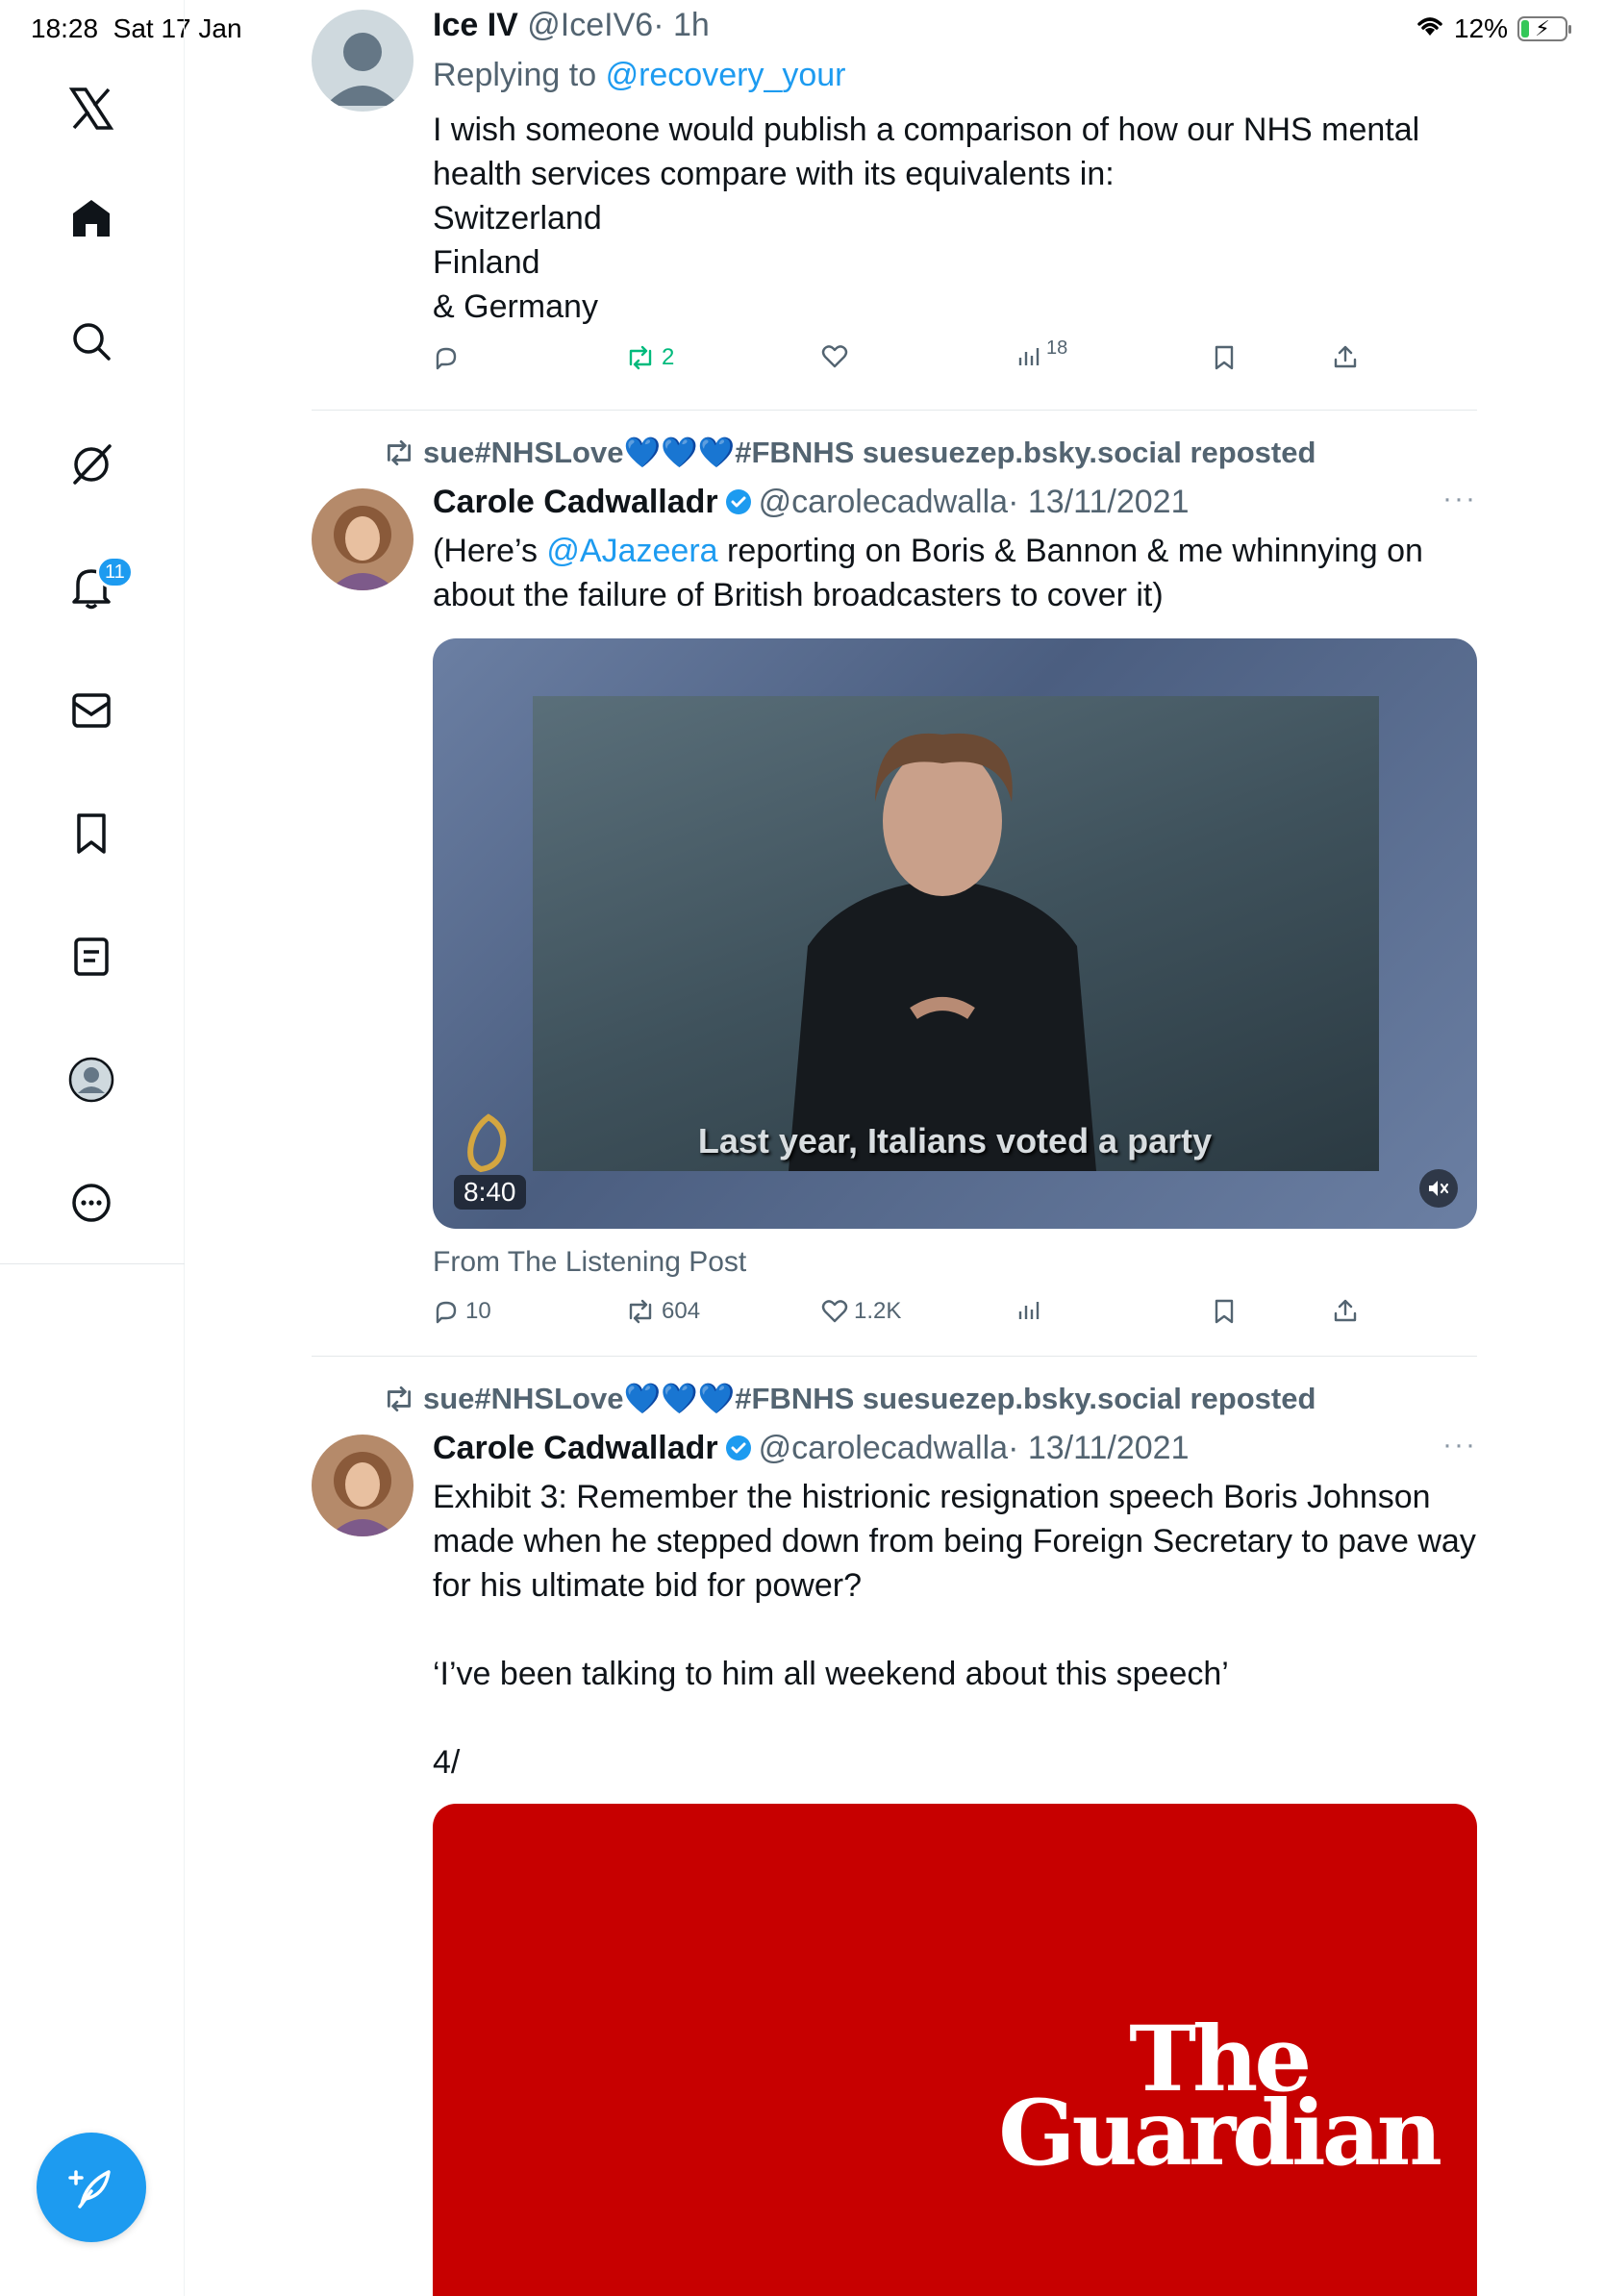 The image size is (1604, 2296). I want to click on profile-avatar-icon, so click(91, 1080).